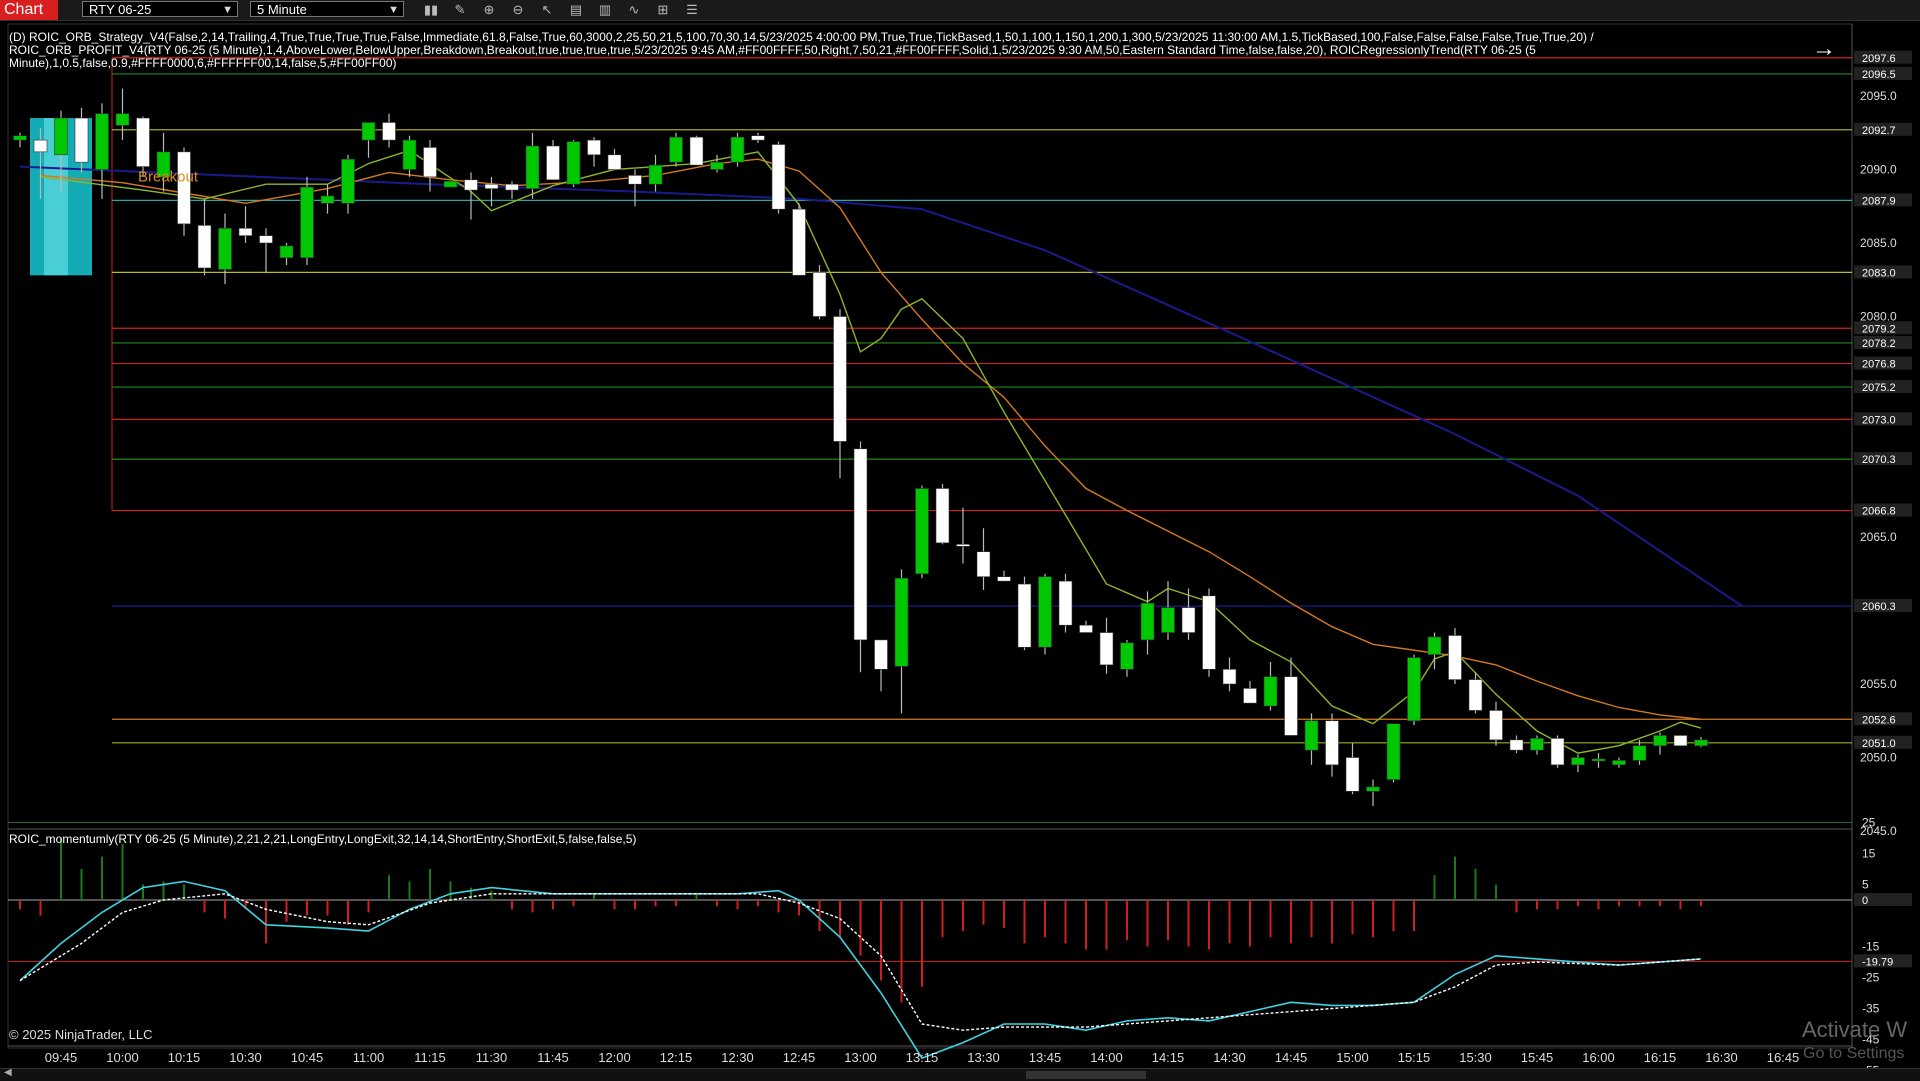  I want to click on price-level-label: 2052.6, so click(1879, 720).